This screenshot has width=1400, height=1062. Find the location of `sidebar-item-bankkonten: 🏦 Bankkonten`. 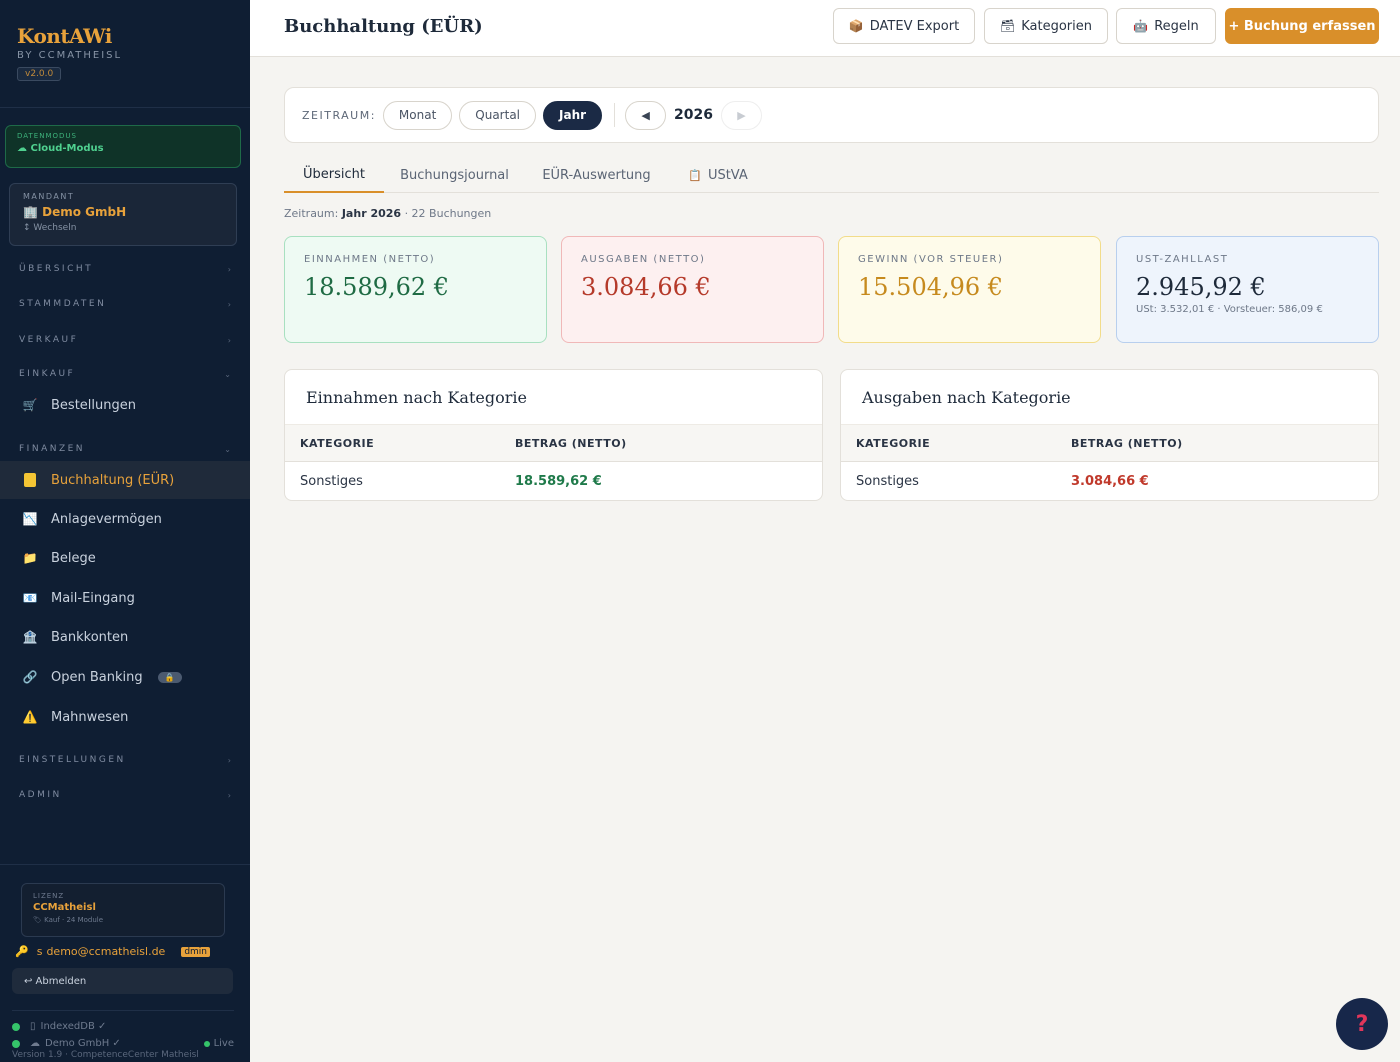

sidebar-item-bankkonten: 🏦 Bankkonten is located at coordinates (125, 637).